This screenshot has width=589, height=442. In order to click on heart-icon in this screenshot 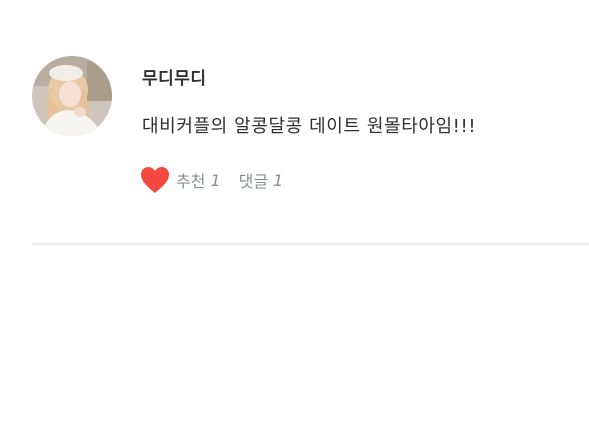, I will do `click(155, 180)`.